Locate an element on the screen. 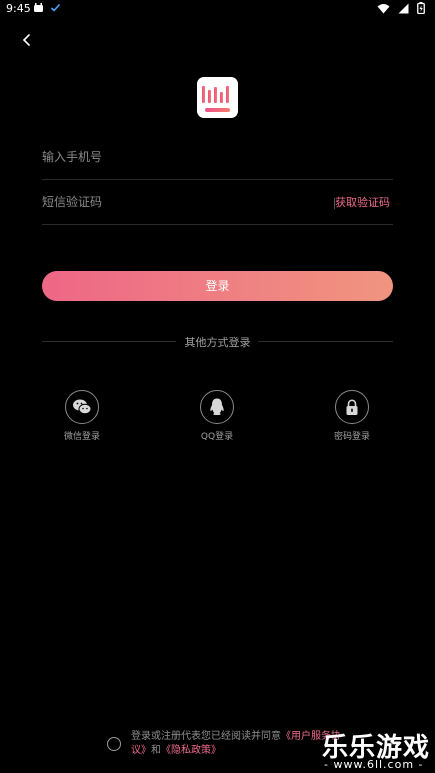 The height and width of the screenshot is (773, 435). android-icon is located at coordinates (38, 7).